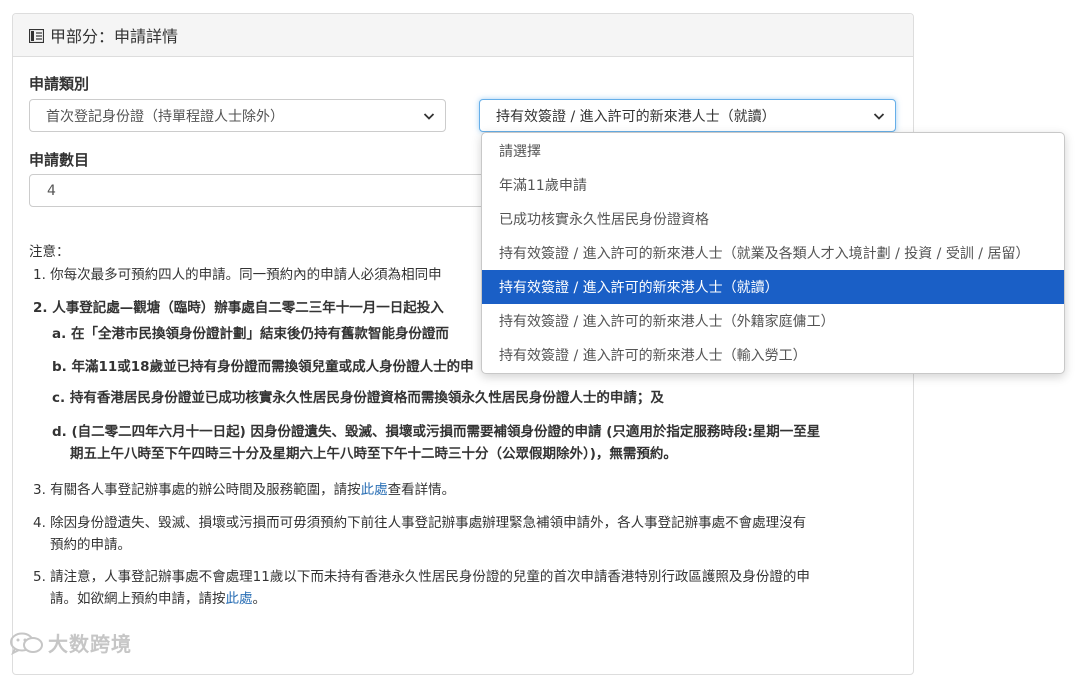 The width and height of the screenshot is (1080, 675). Describe the element at coordinates (259, 599) in the screenshot. I see `note-5-suffix: 。` at that location.